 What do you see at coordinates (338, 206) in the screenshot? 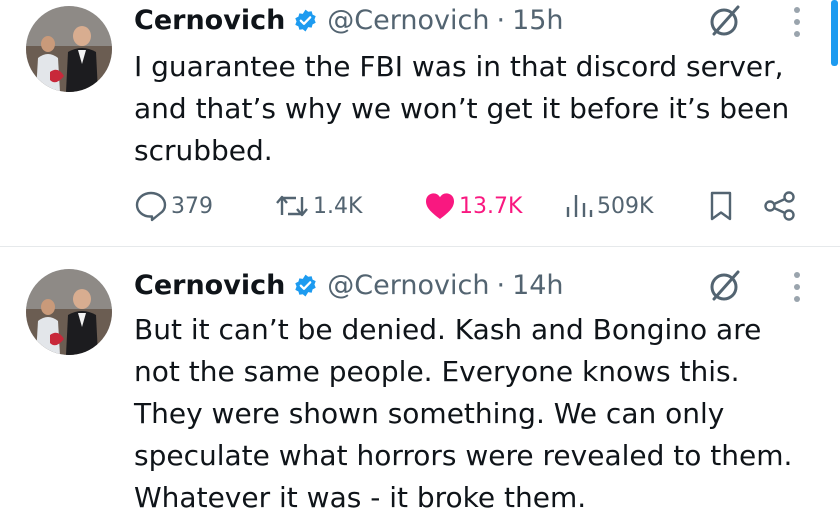
I see `repost-count: 1.4K` at bounding box center [338, 206].